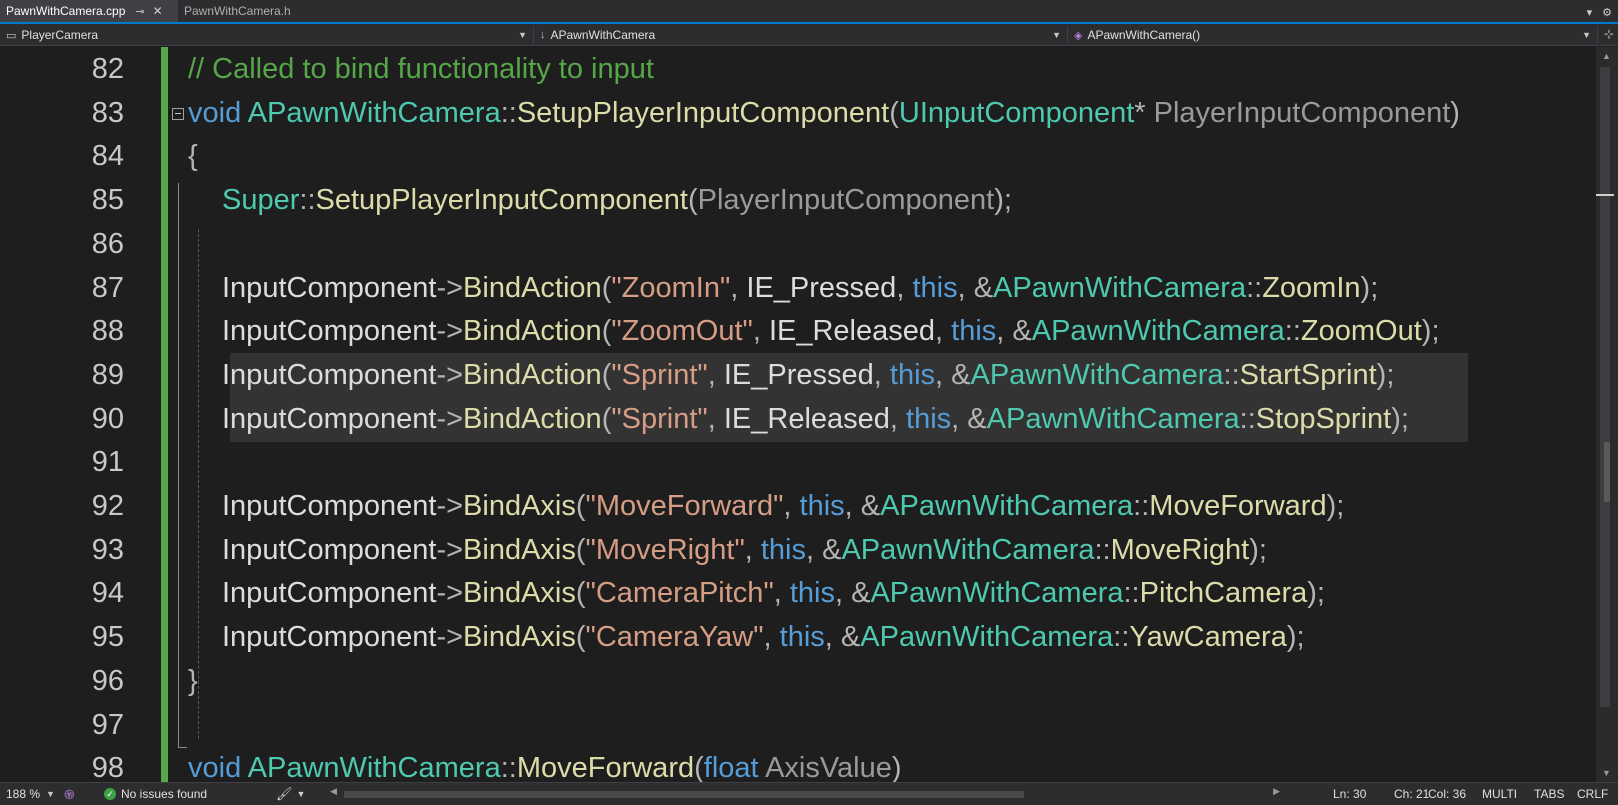 This screenshot has height=805, width=1618. What do you see at coordinates (1308, 374) in the screenshot?
I see `code-token: StartSprint` at bounding box center [1308, 374].